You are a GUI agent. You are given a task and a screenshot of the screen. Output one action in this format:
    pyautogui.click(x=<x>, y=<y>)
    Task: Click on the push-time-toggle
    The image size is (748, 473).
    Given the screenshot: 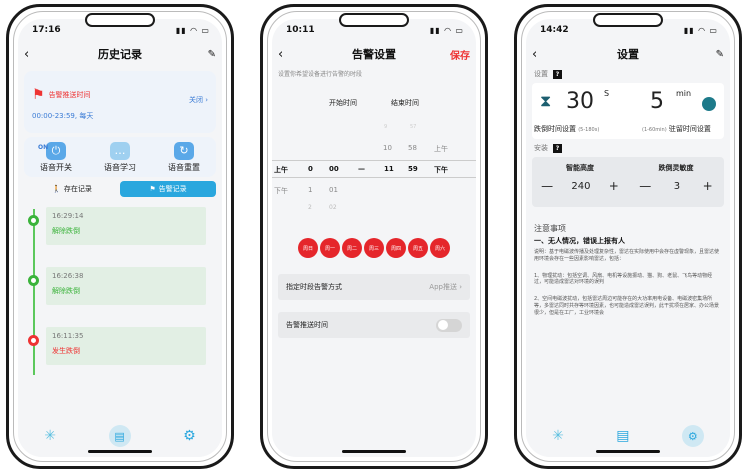 What is the action you would take?
    pyautogui.click(x=449, y=325)
    